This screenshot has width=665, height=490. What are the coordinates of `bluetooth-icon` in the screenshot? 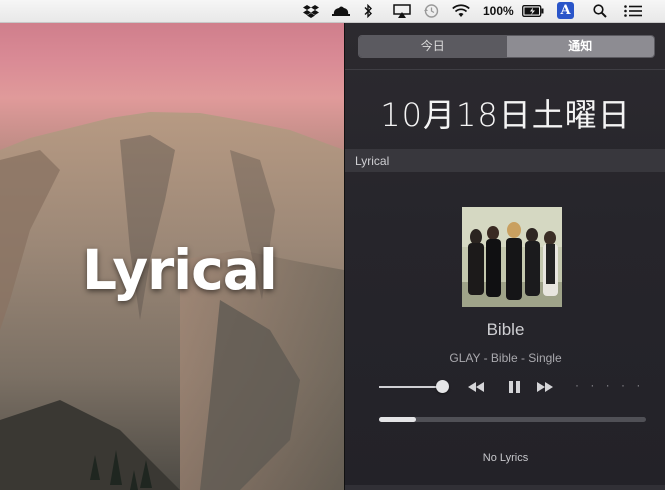 It's located at (368, 11).